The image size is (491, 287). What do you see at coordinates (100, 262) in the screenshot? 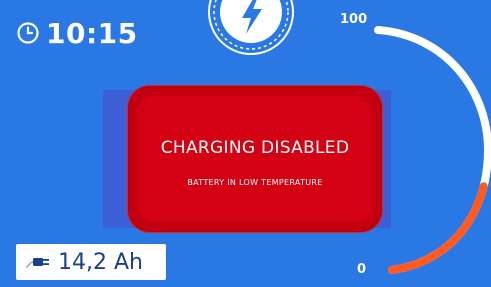
I see `capacity-value: 14,2 Ah` at bounding box center [100, 262].